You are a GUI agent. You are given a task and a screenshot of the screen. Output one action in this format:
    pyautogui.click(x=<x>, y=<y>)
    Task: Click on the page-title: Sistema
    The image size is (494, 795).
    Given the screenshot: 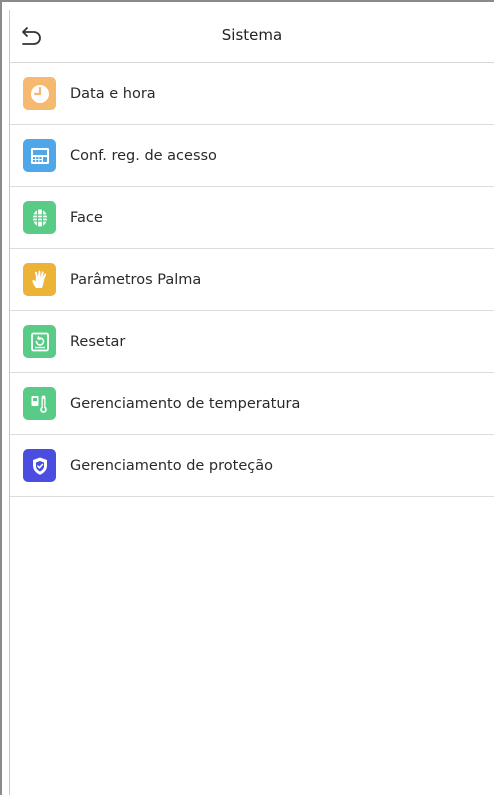 What is the action you would take?
    pyautogui.click(x=252, y=35)
    